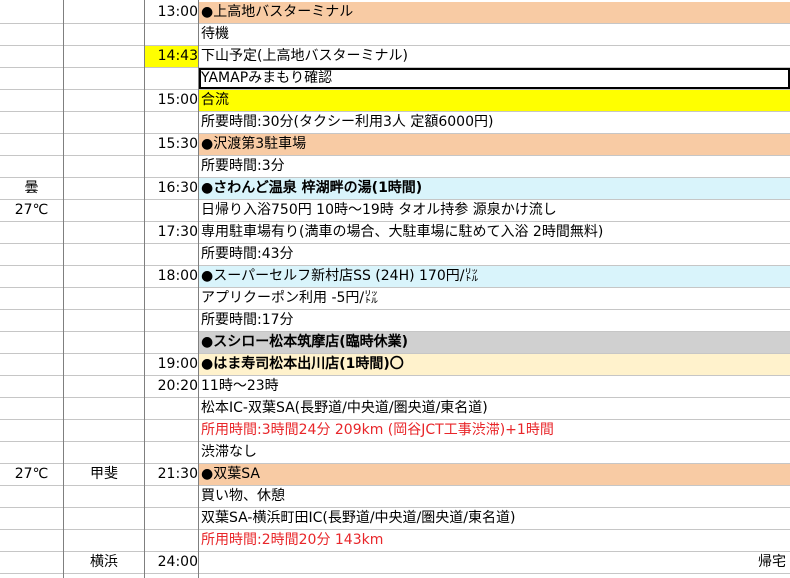  Describe the element at coordinates (494, 188) in the screenshot. I see `event-cell: ●さわんど温泉 梓湖畔の湯(1時間)` at that location.